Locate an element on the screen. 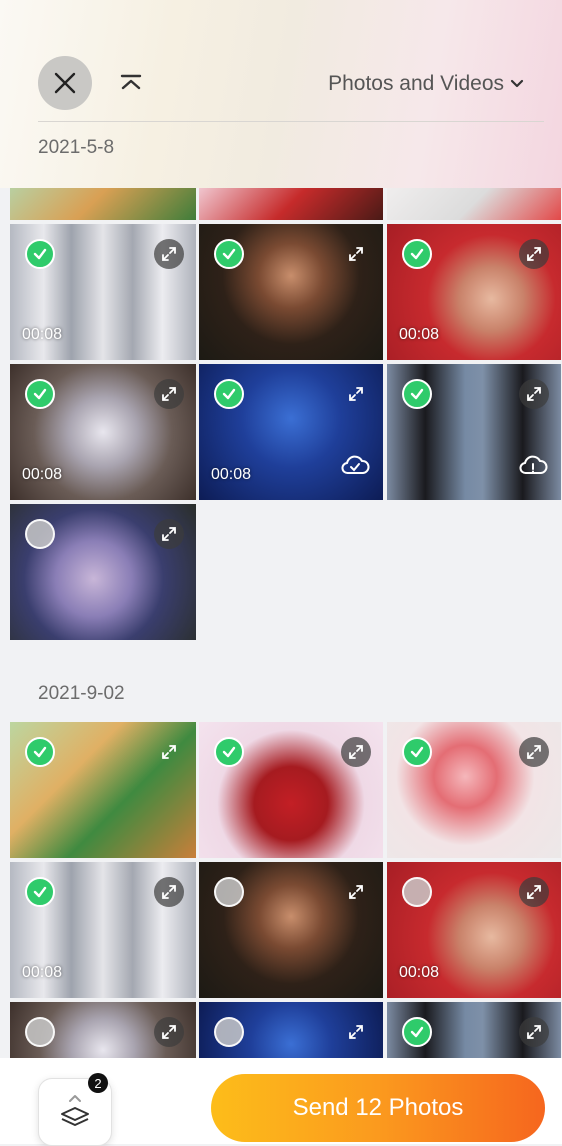 This screenshot has width=562, height=1146. section-date: 2021-5-8 is located at coordinates (76, 147).